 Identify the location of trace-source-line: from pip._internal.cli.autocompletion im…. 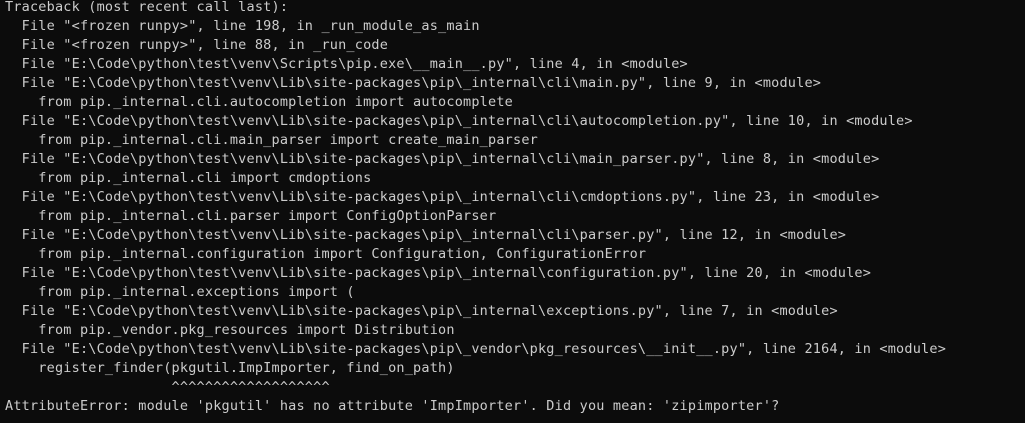
(259, 102).